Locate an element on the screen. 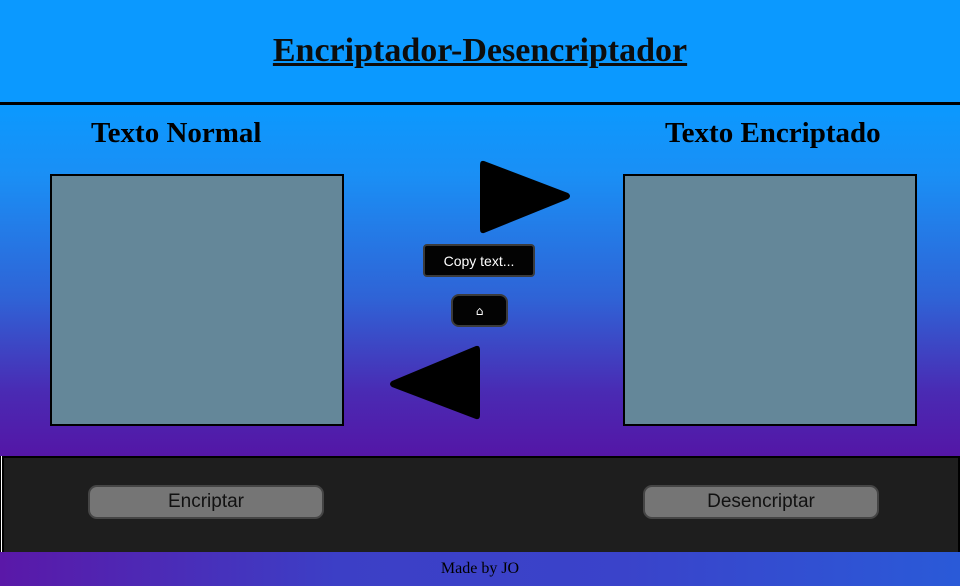 Image resolution: width=960 pixels, height=586 pixels. page-title: Encriptador-Desencriptador is located at coordinates (480, 50).